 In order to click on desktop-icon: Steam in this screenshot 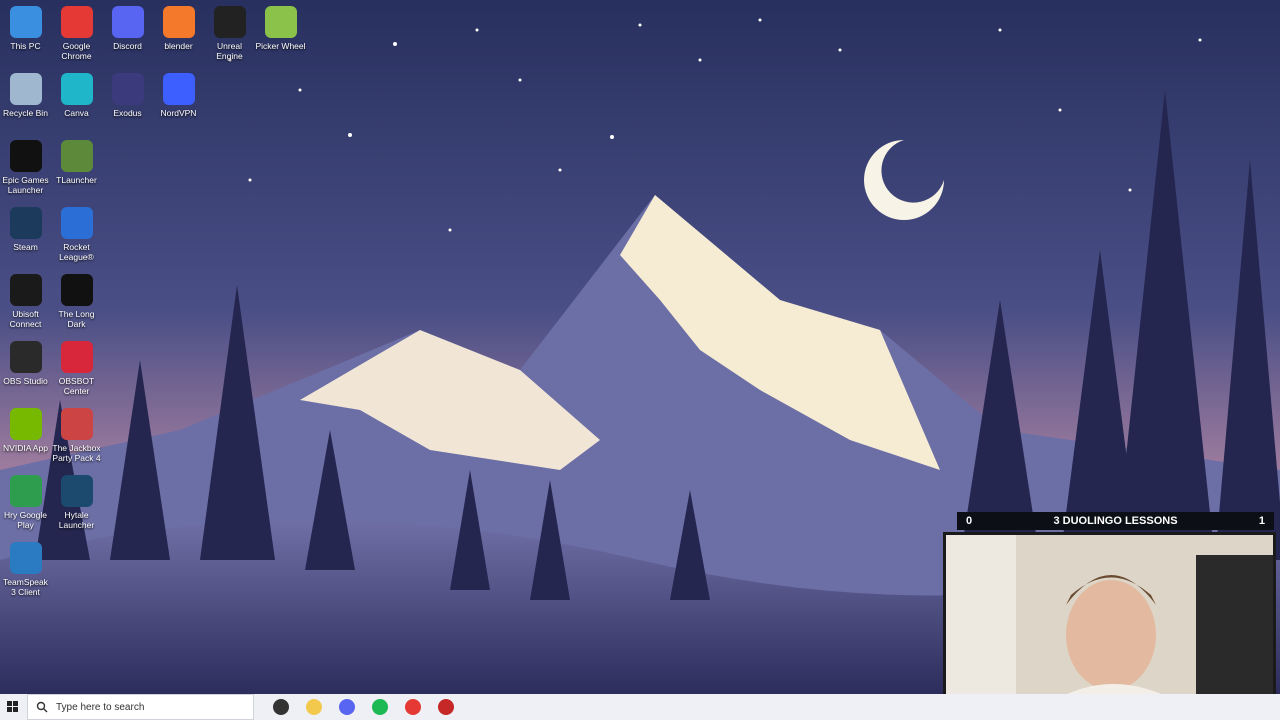, I will do `click(25, 226)`.